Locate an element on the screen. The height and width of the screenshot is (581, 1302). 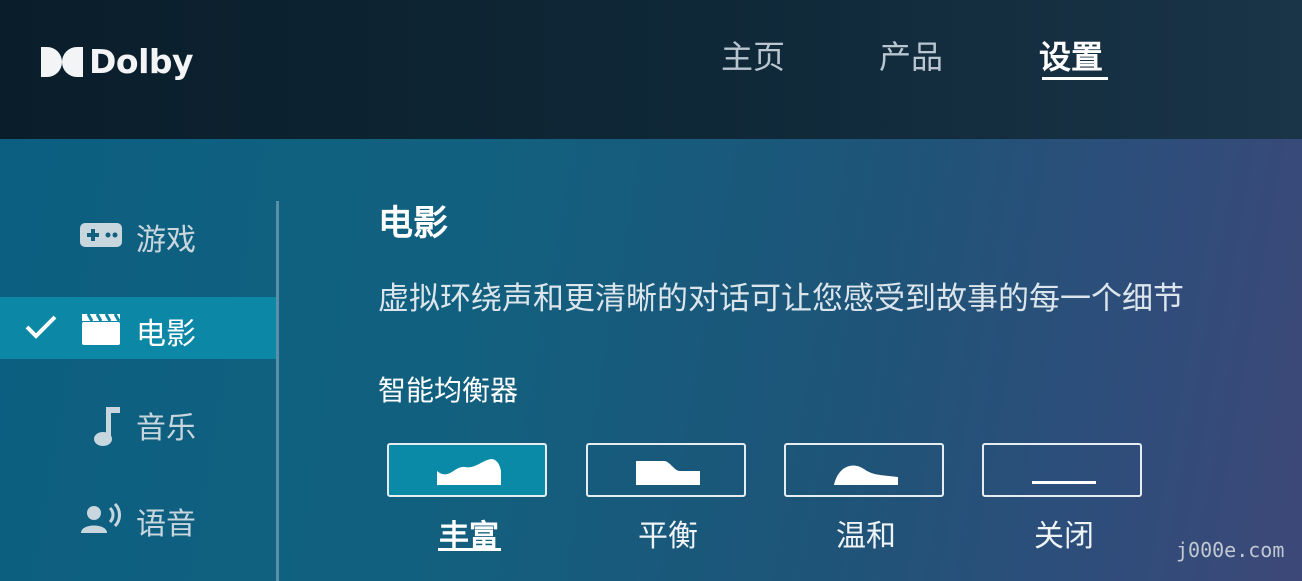
eq-warm-icon is located at coordinates (866, 475).